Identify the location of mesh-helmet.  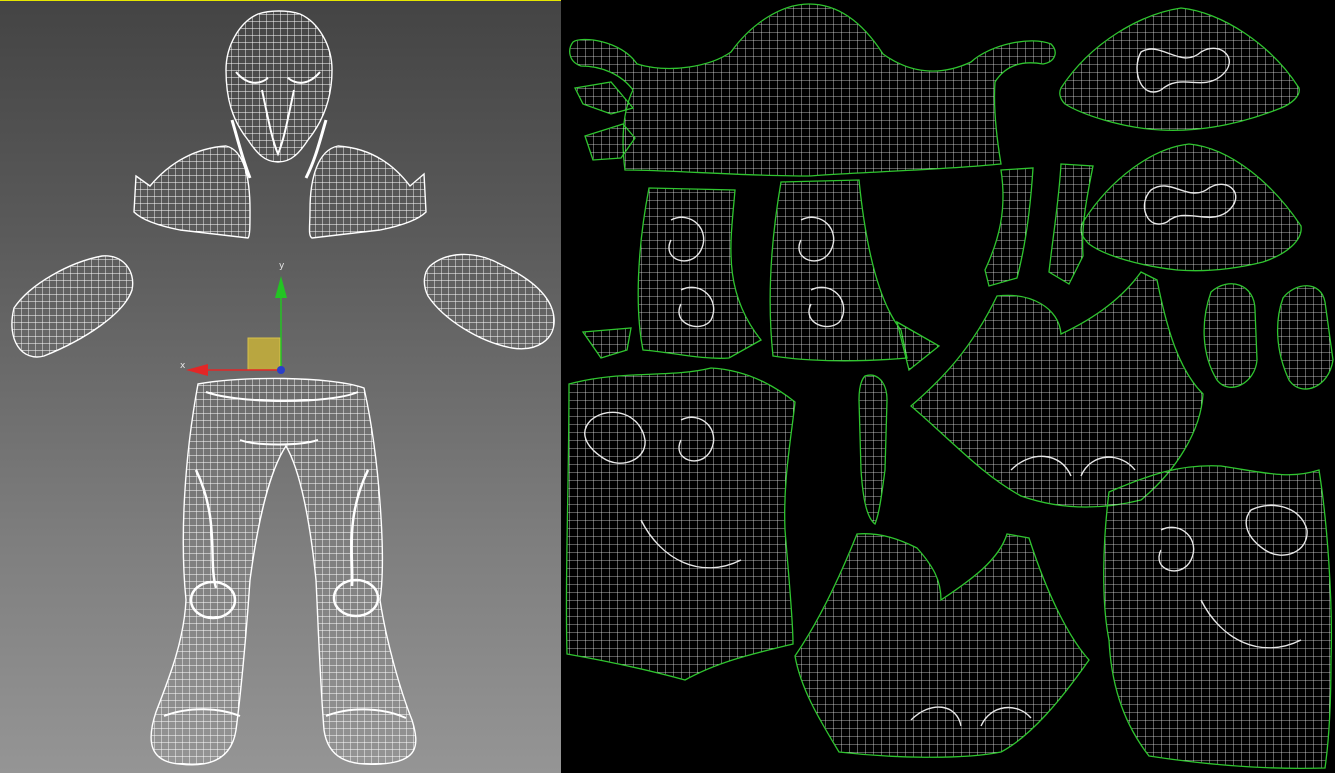
(279, 94).